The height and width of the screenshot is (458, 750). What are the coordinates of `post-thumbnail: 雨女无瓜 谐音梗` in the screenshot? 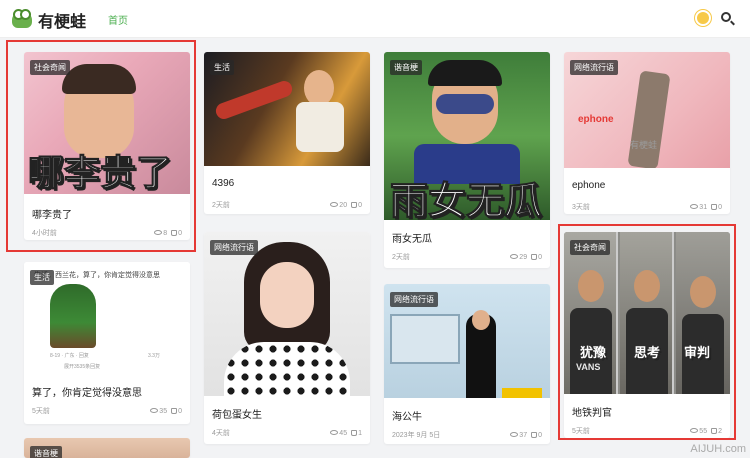 It's located at (467, 136).